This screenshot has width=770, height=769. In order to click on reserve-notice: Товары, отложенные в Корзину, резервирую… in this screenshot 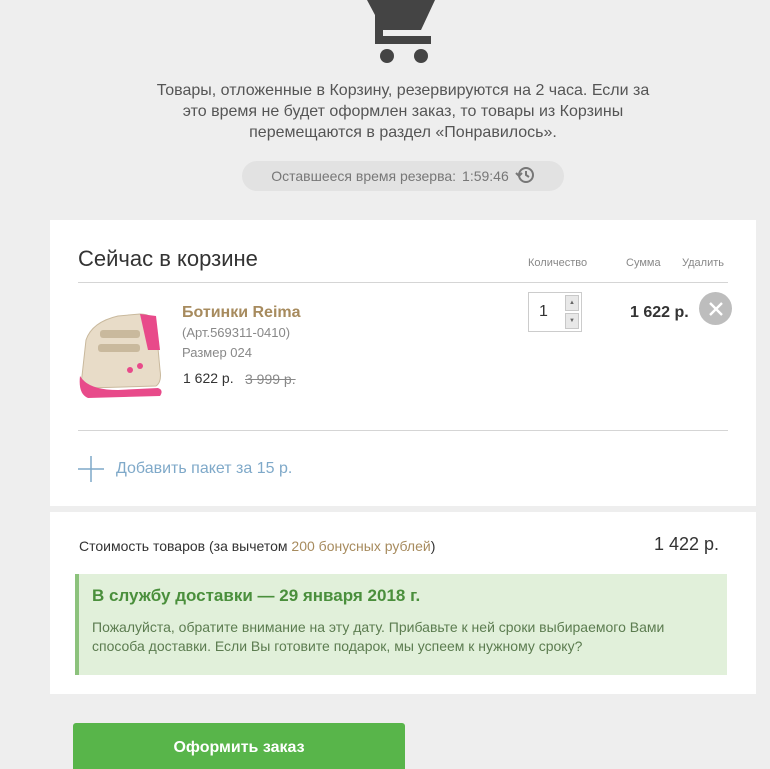, I will do `click(403, 111)`.